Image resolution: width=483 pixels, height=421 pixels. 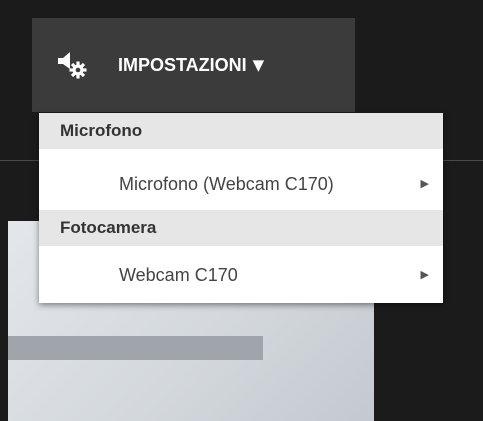 What do you see at coordinates (241, 275) in the screenshot?
I see `menu-item-camera-device: Webcam C170 ▶` at bounding box center [241, 275].